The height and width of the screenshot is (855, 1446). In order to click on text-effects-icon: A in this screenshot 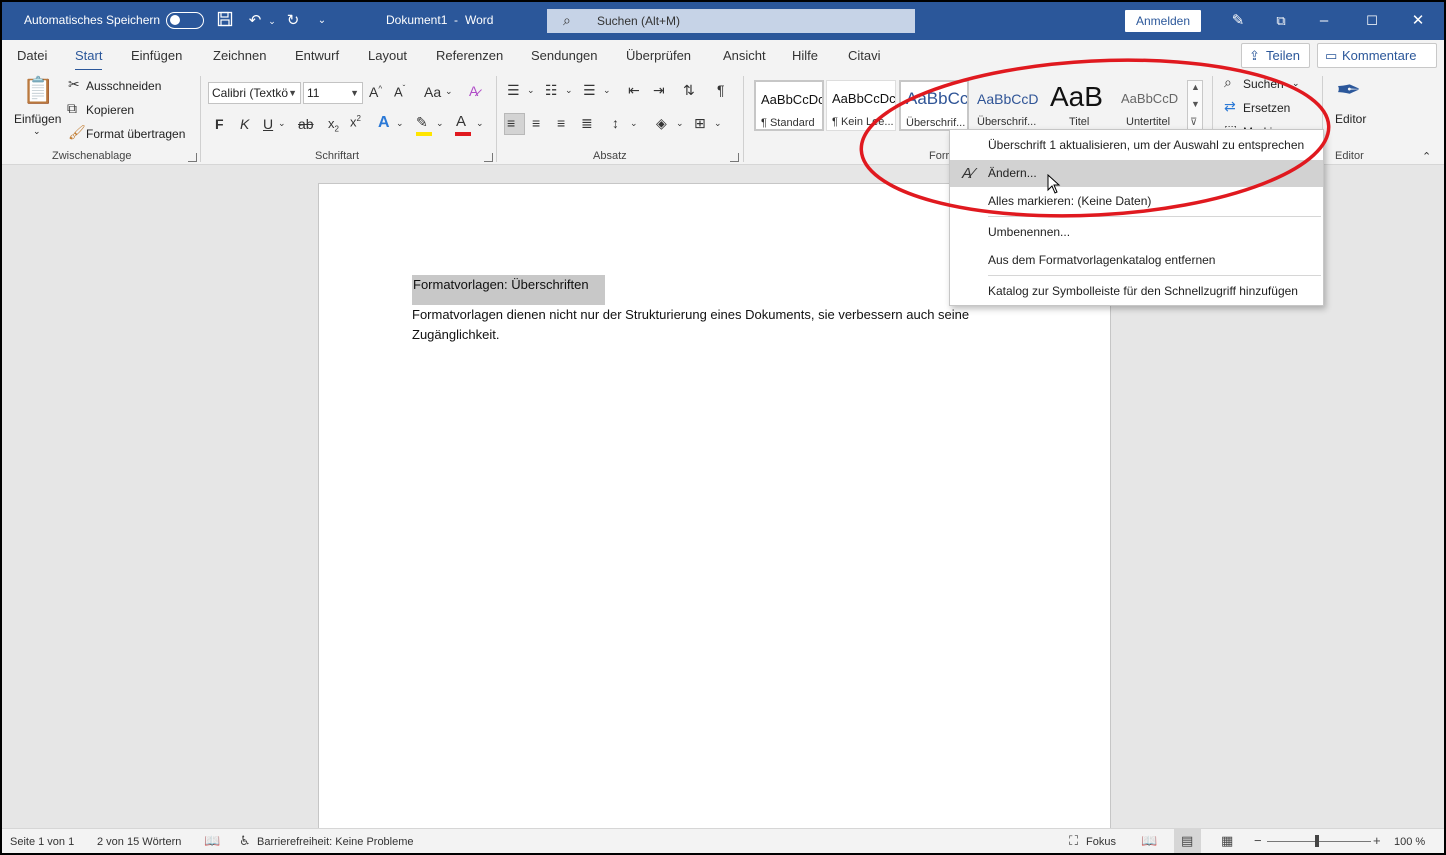, I will do `click(384, 123)`.